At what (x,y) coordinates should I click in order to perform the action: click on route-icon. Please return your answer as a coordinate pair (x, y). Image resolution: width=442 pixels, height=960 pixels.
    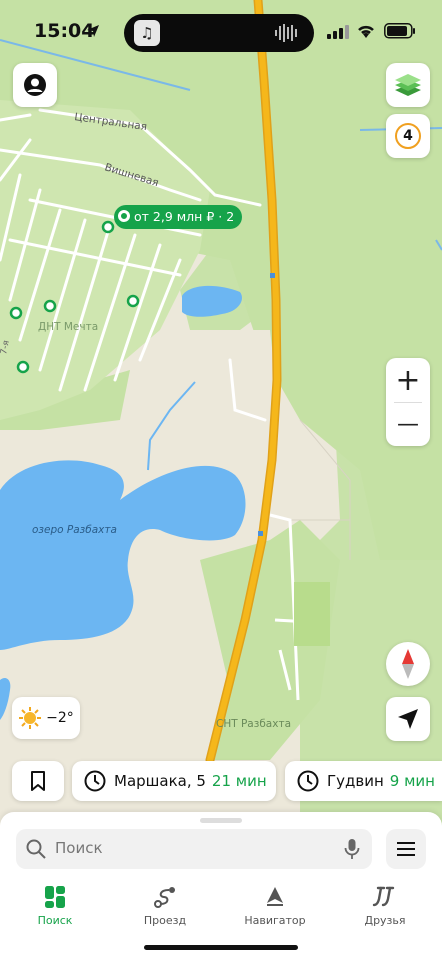
    Looking at the image, I should click on (164, 897).